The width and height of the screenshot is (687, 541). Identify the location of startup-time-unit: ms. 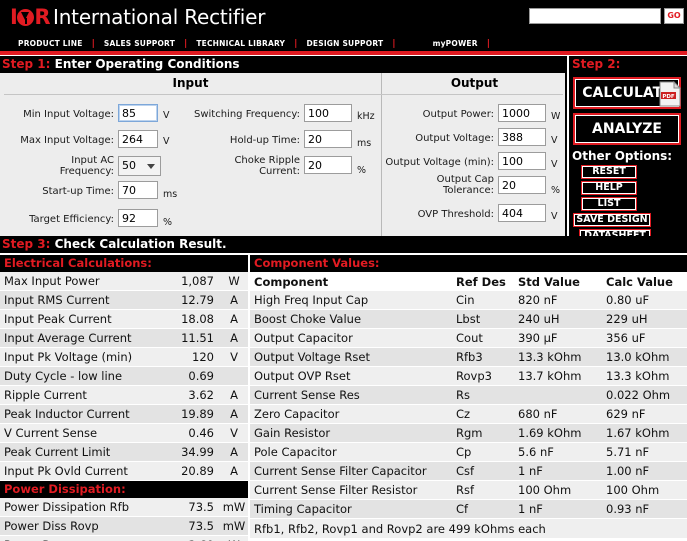
(170, 194).